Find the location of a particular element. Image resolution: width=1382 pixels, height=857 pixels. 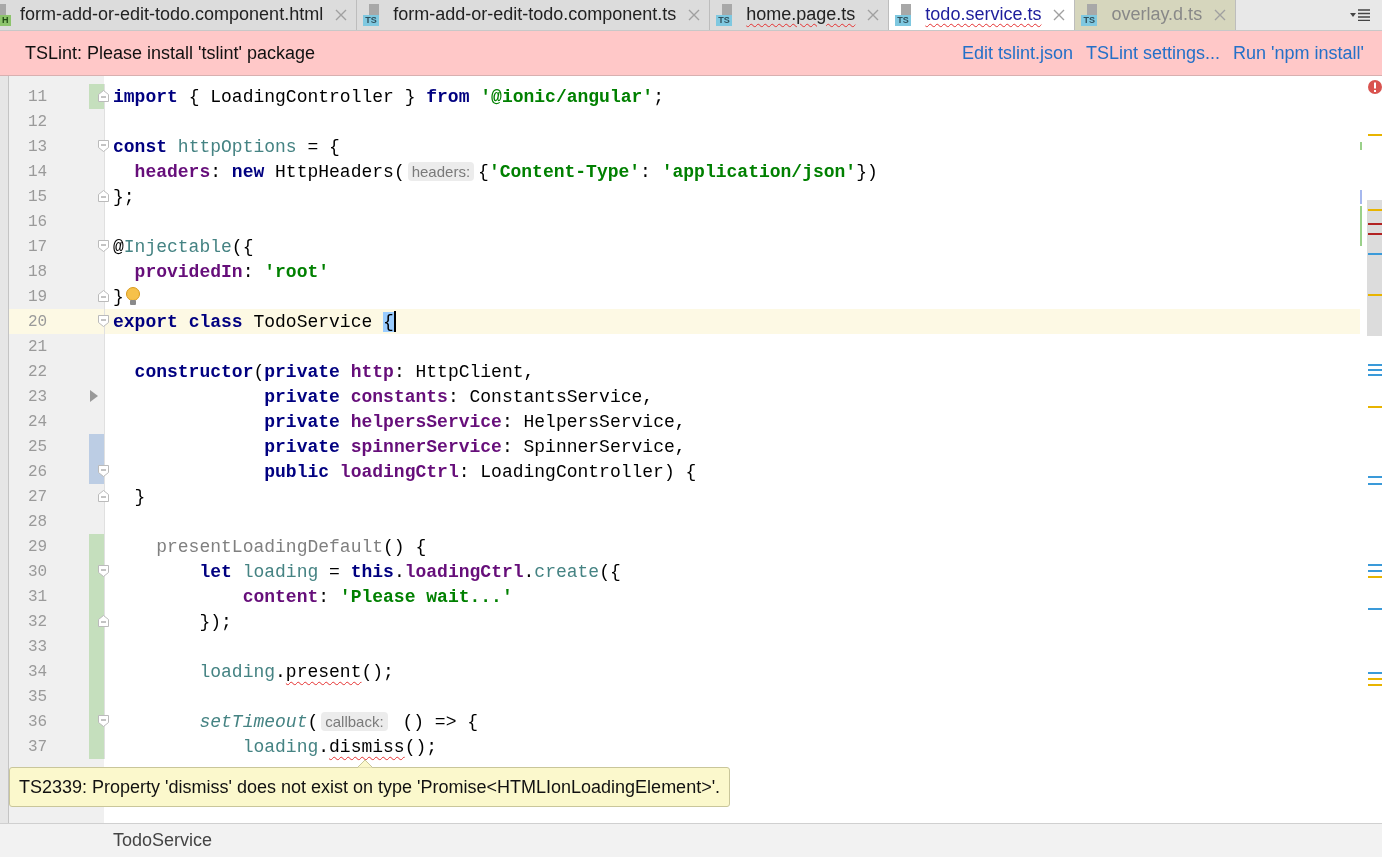

property-token: providedIn is located at coordinates (188, 271).